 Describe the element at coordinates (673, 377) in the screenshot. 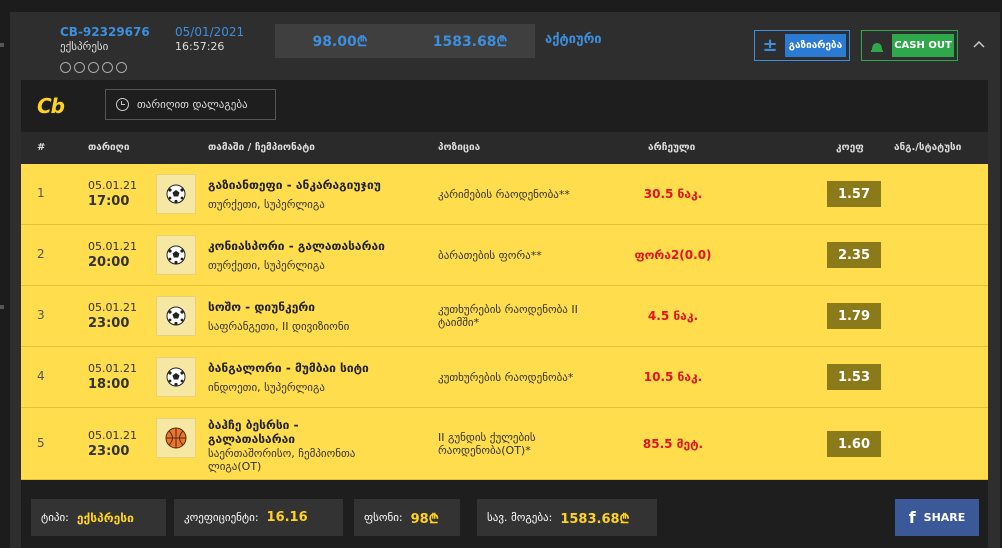

I see `row-pick: 10.5 ნაკ.` at that location.